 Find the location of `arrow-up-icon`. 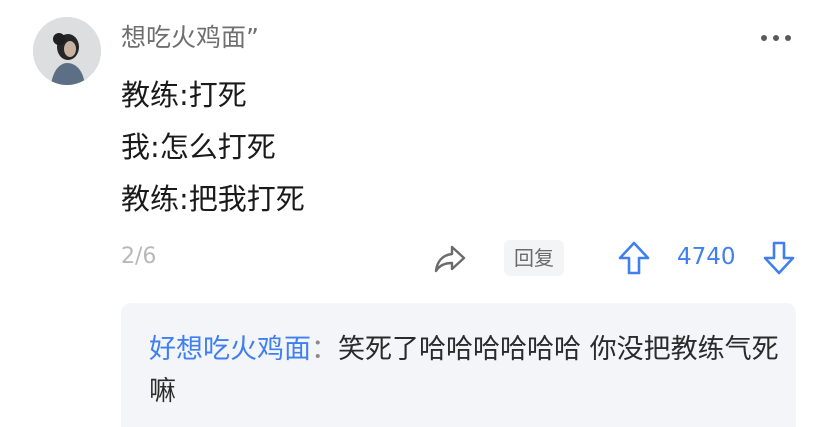

arrow-up-icon is located at coordinates (634, 258).